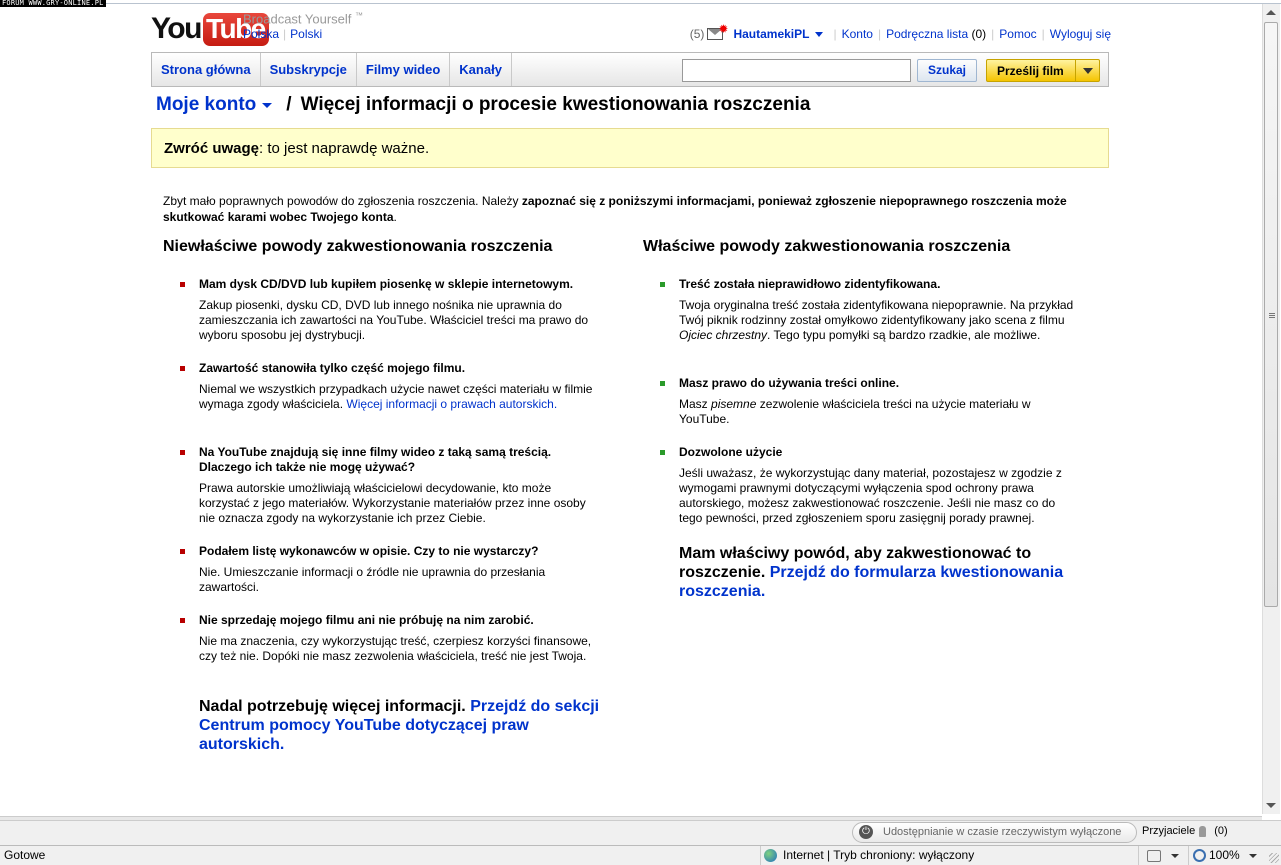 Image resolution: width=1281 pixels, height=865 pixels. Describe the element at coordinates (1017, 34) in the screenshot. I see `help-link: Pomoc` at that location.